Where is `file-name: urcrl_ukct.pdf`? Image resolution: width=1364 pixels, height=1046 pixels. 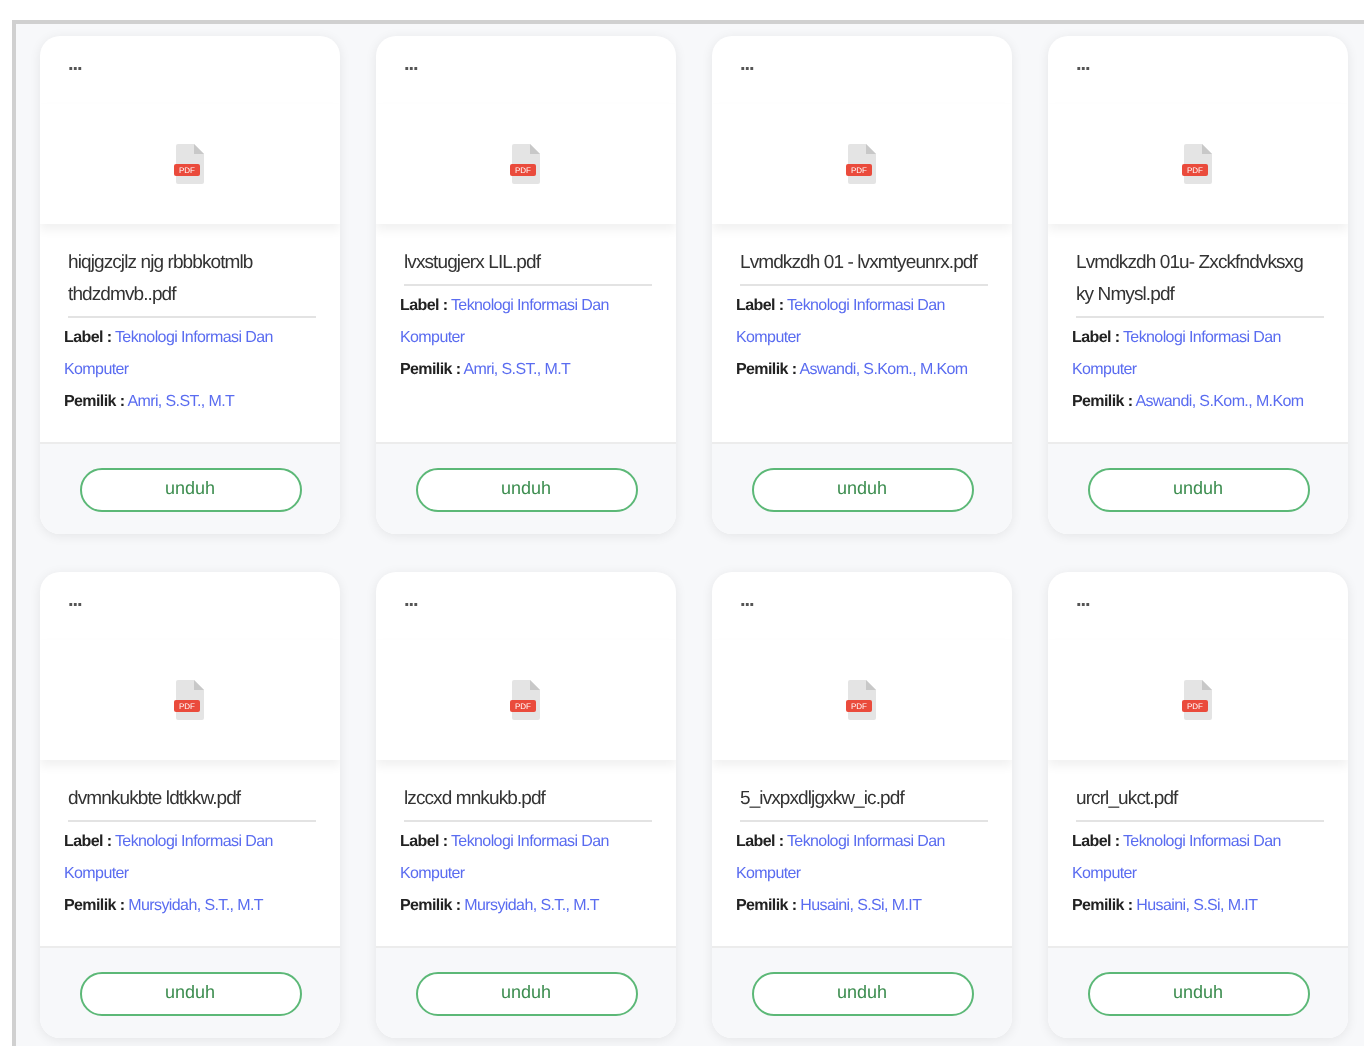 file-name: urcrl_ukct.pdf is located at coordinates (1200, 803).